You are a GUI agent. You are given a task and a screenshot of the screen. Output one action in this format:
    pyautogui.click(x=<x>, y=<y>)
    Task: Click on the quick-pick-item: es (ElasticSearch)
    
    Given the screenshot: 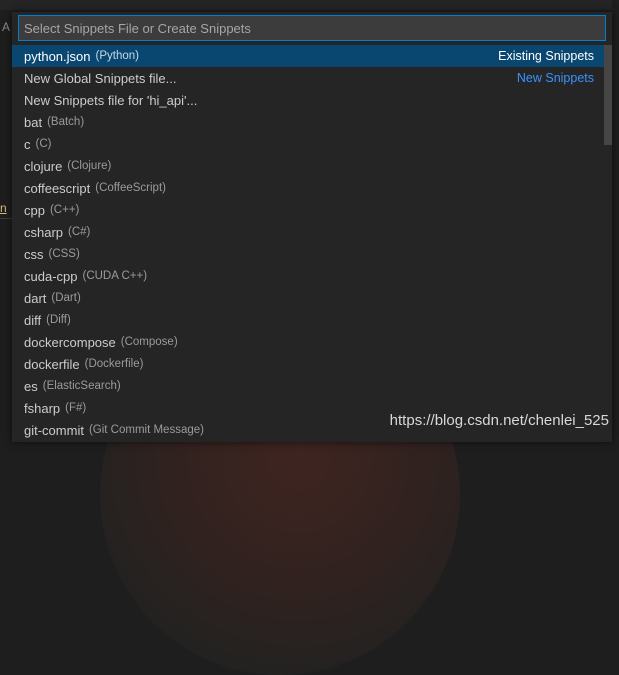 What is the action you would take?
    pyautogui.click(x=308, y=386)
    